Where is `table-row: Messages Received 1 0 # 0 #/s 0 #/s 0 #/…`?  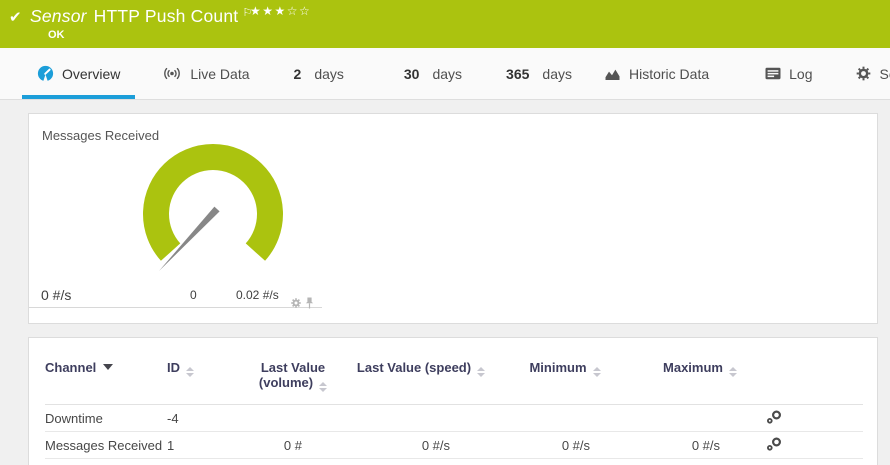
table-row: Messages Received 1 0 # 0 #/s 0 #/s 0 #/… is located at coordinates (454, 445).